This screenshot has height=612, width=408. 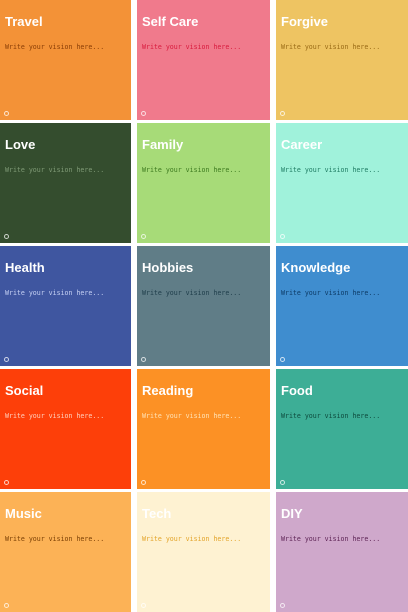 What do you see at coordinates (20, 144) in the screenshot?
I see `tile-title: Love` at bounding box center [20, 144].